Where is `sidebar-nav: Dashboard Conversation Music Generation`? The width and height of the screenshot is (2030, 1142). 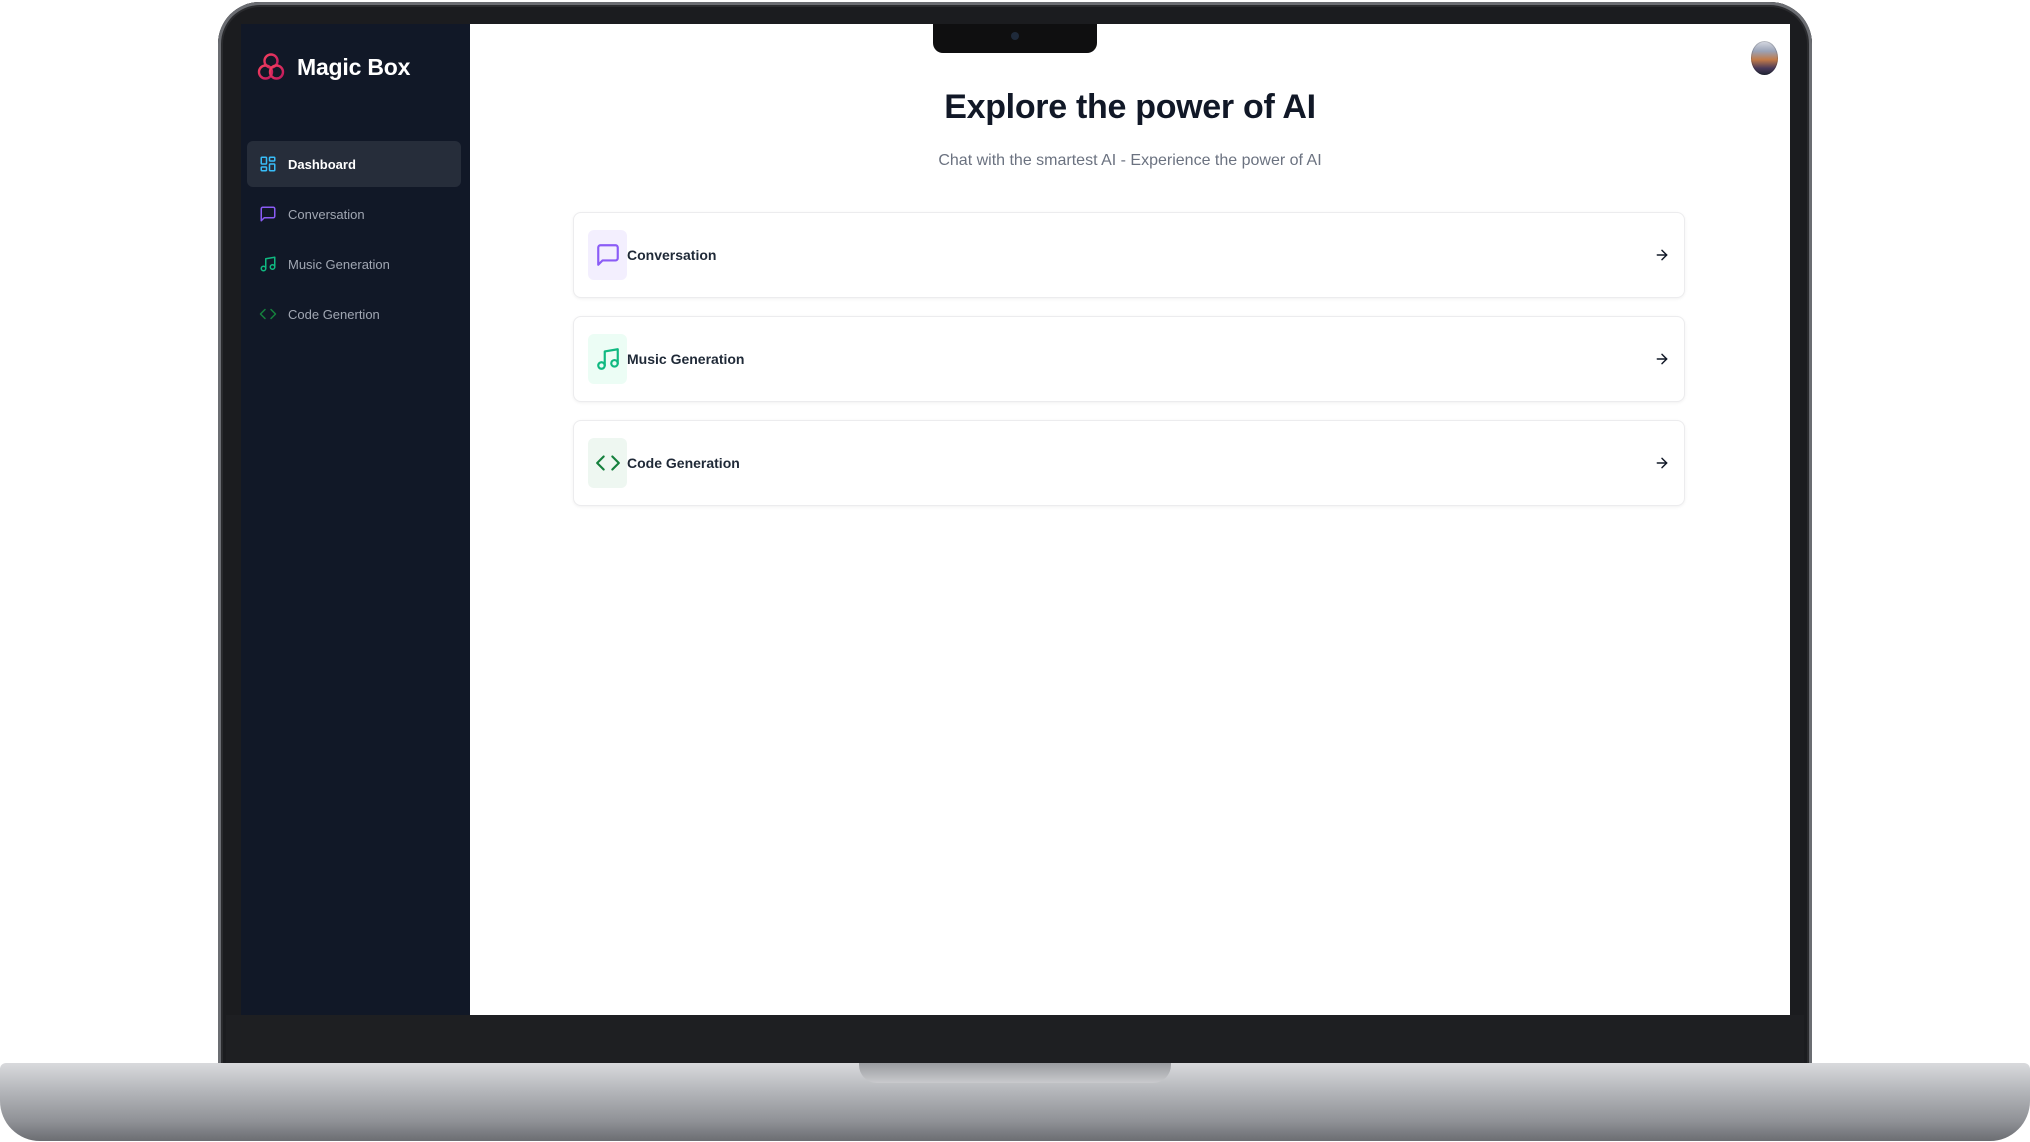 sidebar-nav: Dashboard Conversation Music Generation is located at coordinates (354, 241).